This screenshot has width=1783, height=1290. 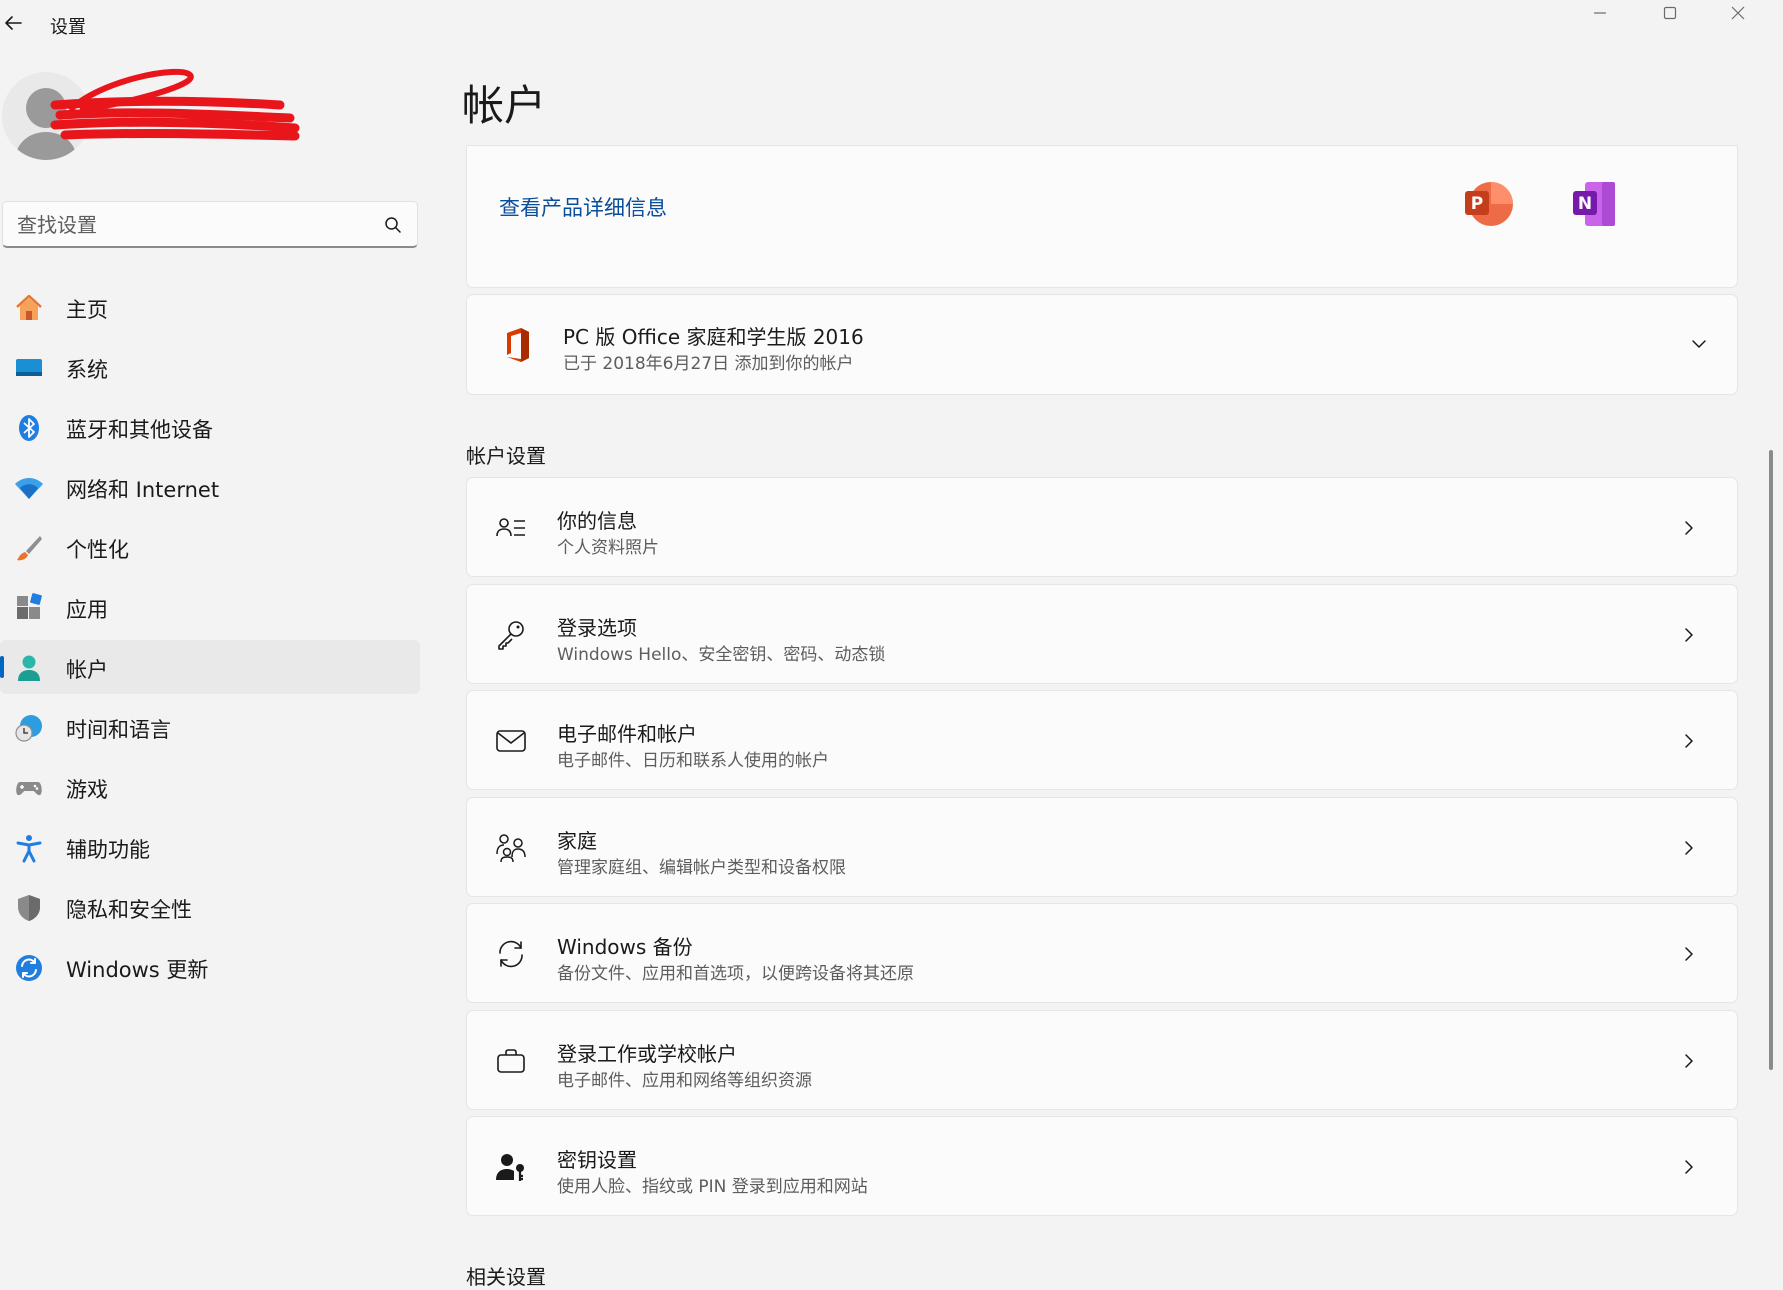 What do you see at coordinates (210, 367) in the screenshot?
I see `sidebar-item-system: 系统` at bounding box center [210, 367].